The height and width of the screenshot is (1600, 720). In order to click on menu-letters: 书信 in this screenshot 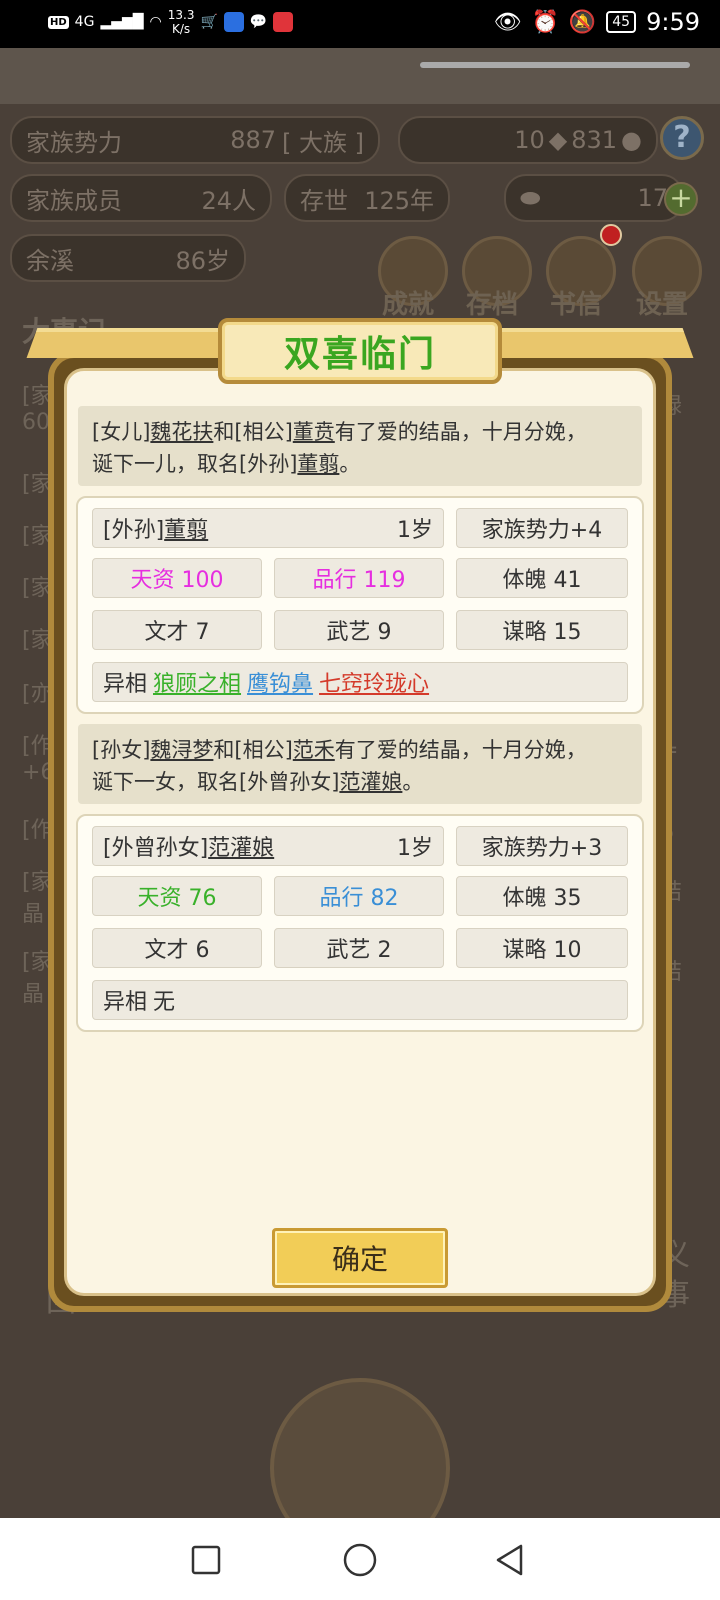, I will do `click(576, 302)`.